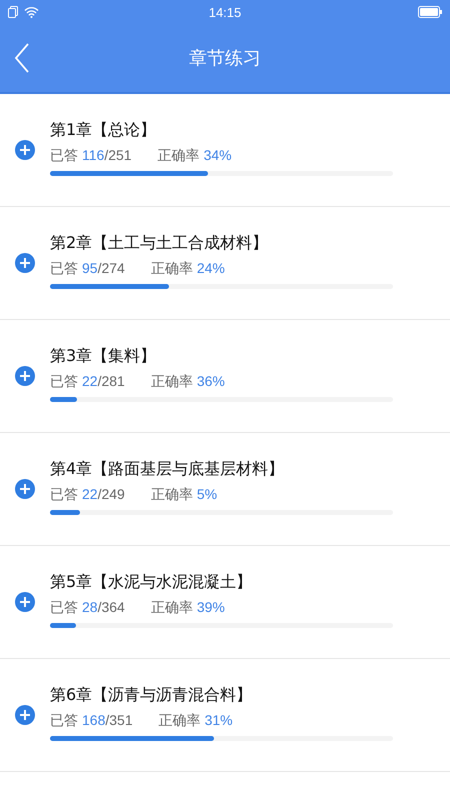 Image resolution: width=450 pixels, height=800 pixels. What do you see at coordinates (13, 12) in the screenshot?
I see `sim-card-icon` at bounding box center [13, 12].